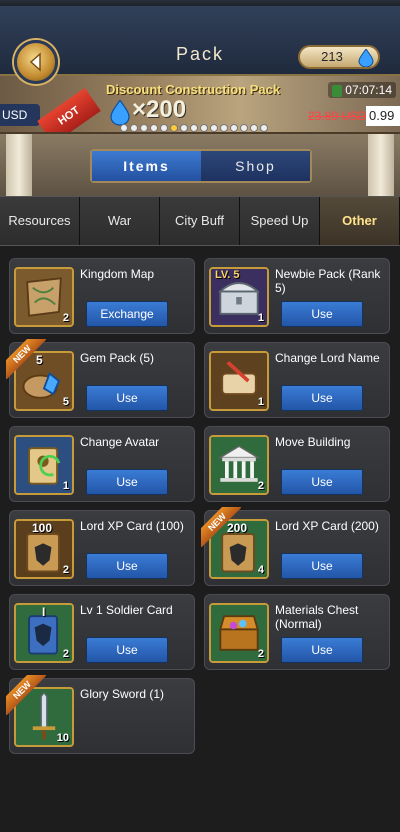  What do you see at coordinates (102, 548) in the screenshot?
I see `item-card: 100 2 Lord XP Card (100) Use` at bounding box center [102, 548].